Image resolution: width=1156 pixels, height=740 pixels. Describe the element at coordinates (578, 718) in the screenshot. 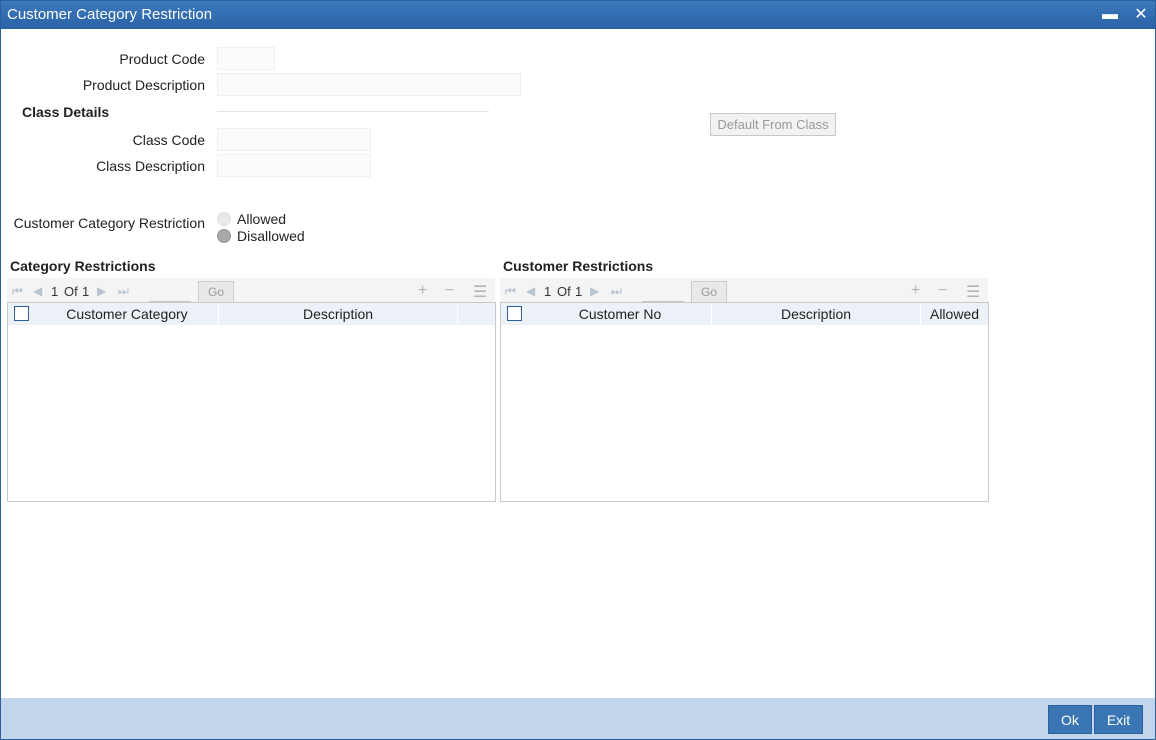

I see `footer-bar: Ok Exit` at that location.